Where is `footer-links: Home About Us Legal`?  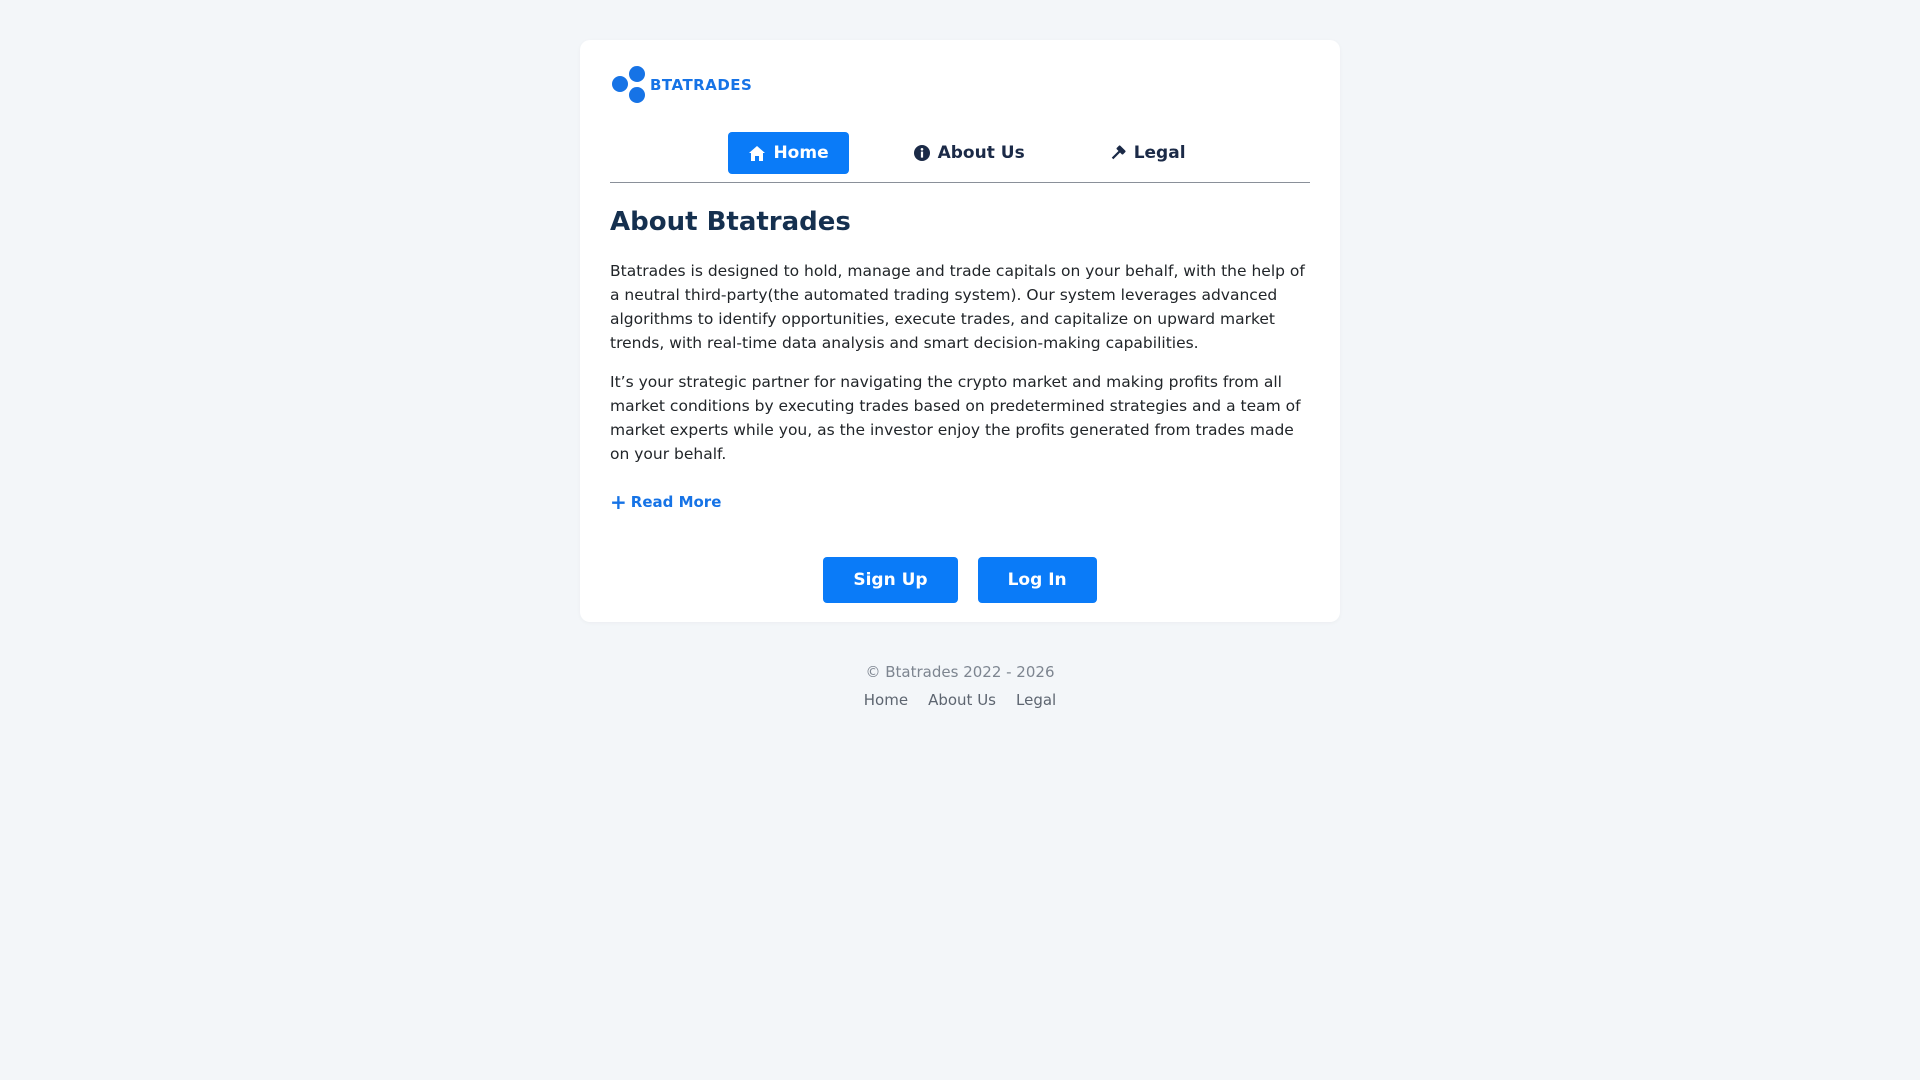 footer-links: Home About Us Legal is located at coordinates (960, 700).